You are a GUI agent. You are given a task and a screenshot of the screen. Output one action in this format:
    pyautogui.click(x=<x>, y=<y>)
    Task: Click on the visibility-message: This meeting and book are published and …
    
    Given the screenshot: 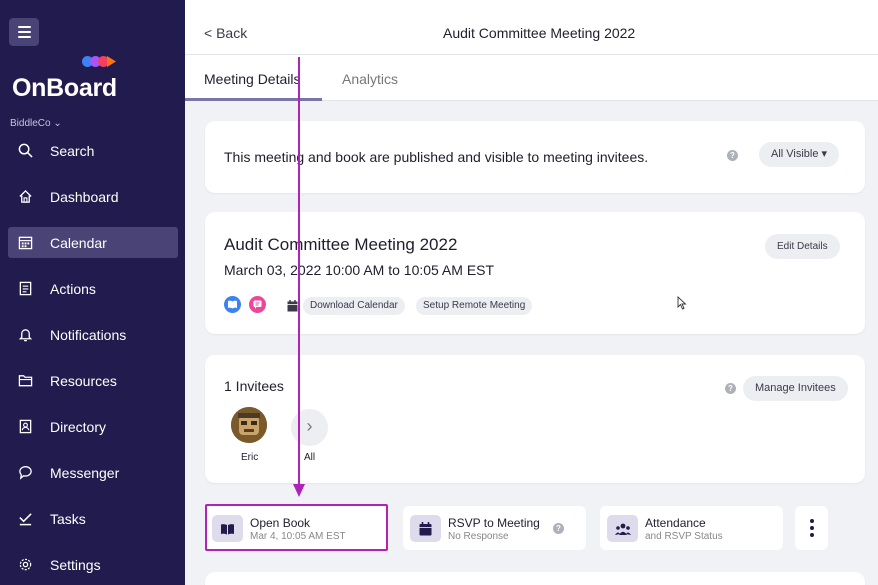 What is the action you would take?
    pyautogui.click(x=436, y=157)
    